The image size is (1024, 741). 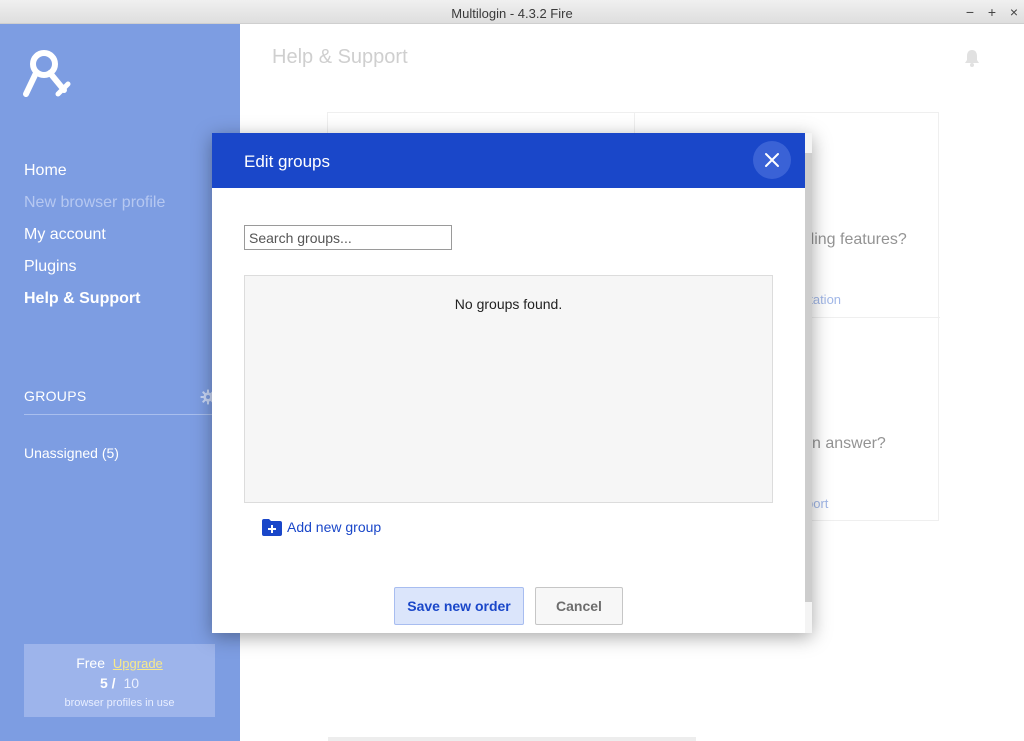 I want to click on multilogin-logo-icon, so click(x=48, y=72).